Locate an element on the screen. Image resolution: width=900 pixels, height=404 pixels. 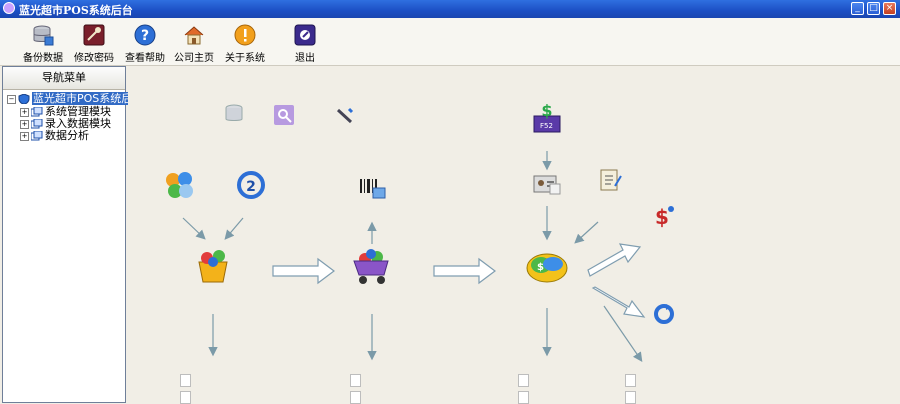
minimize-button: _ is located at coordinates (857, 8).